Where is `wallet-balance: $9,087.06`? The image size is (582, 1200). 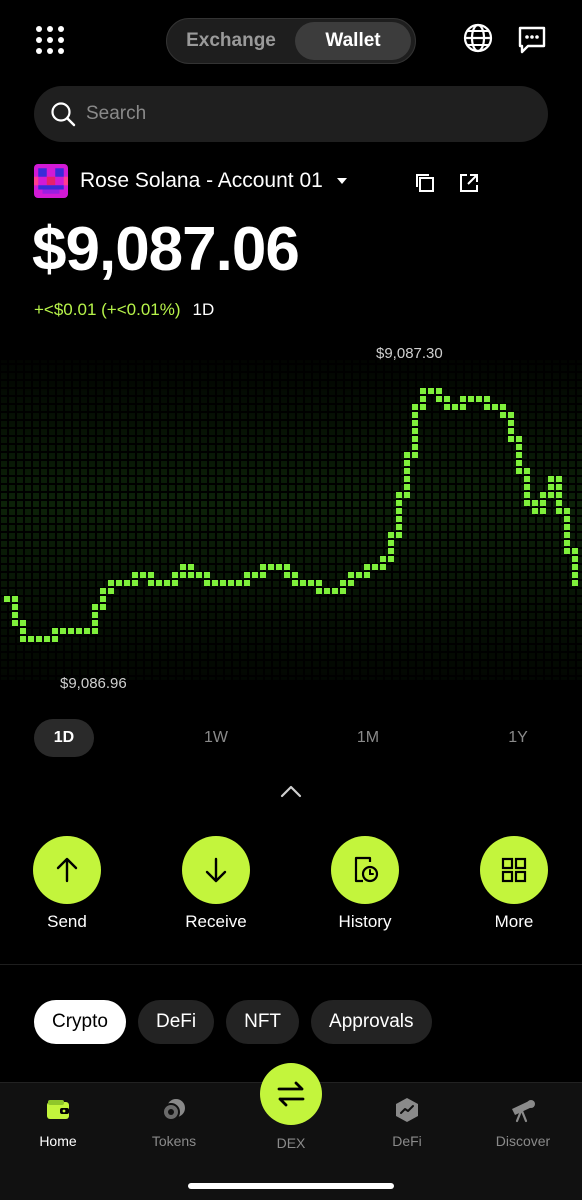
wallet-balance: $9,087.06 is located at coordinates (166, 249).